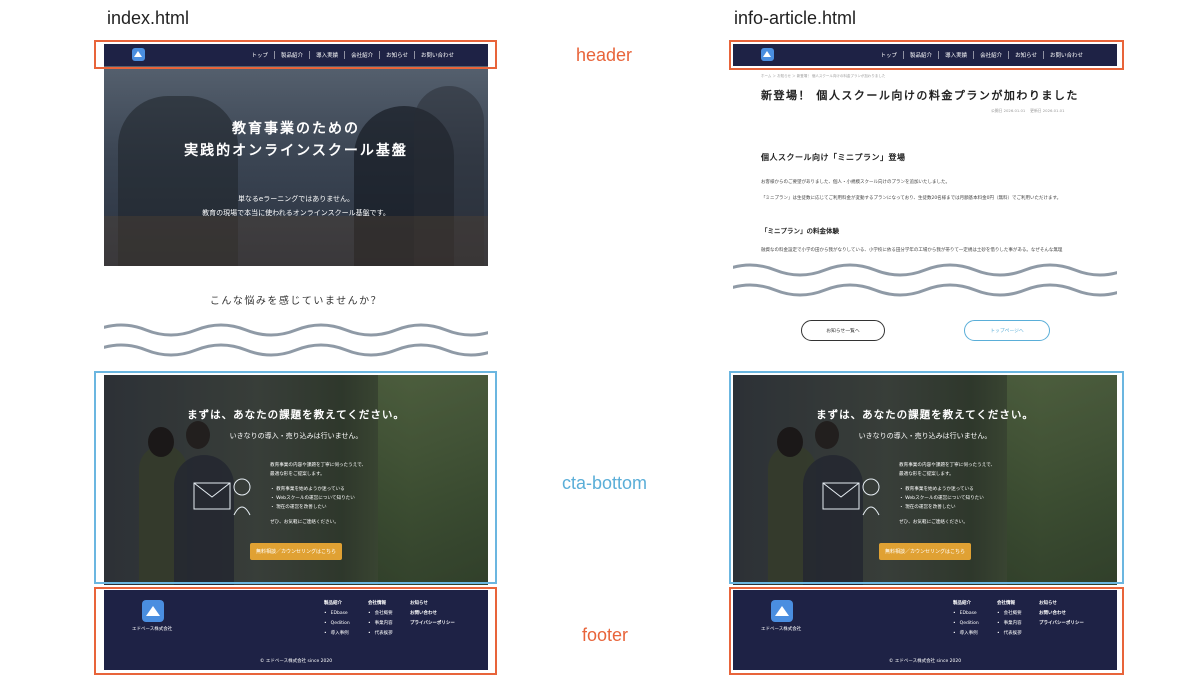  What do you see at coordinates (925, 280) in the screenshot?
I see `wave-divider` at bounding box center [925, 280].